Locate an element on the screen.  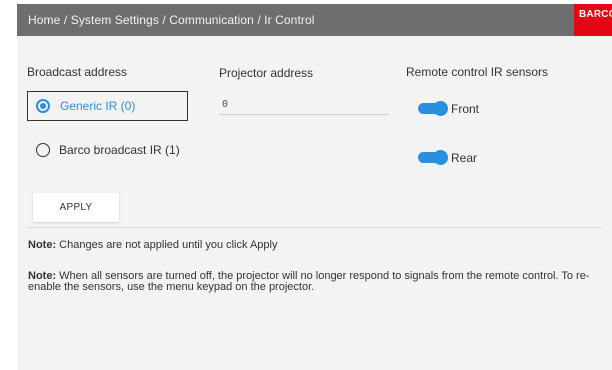
logo-text: BARCO is located at coordinates (595, 14).